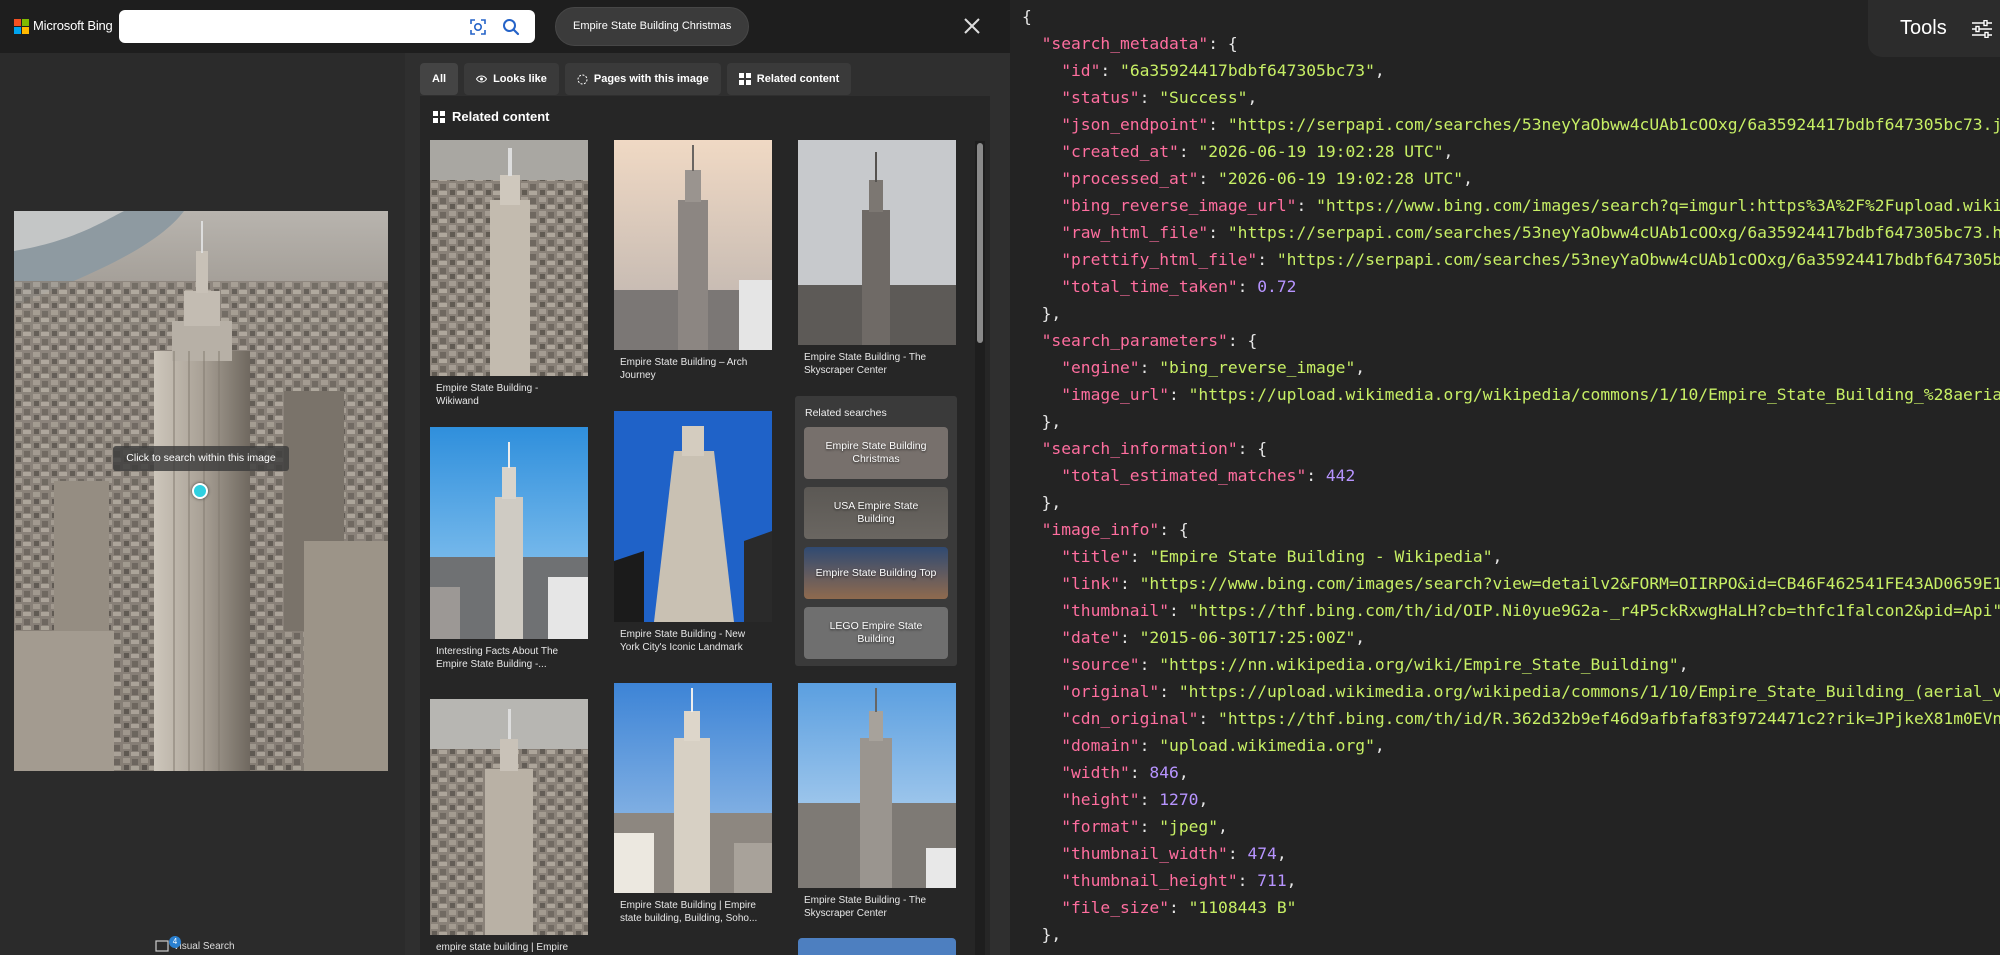 The image size is (2000, 955). Describe the element at coordinates (1095, 772) in the screenshot. I see `json-key: "width"` at that location.